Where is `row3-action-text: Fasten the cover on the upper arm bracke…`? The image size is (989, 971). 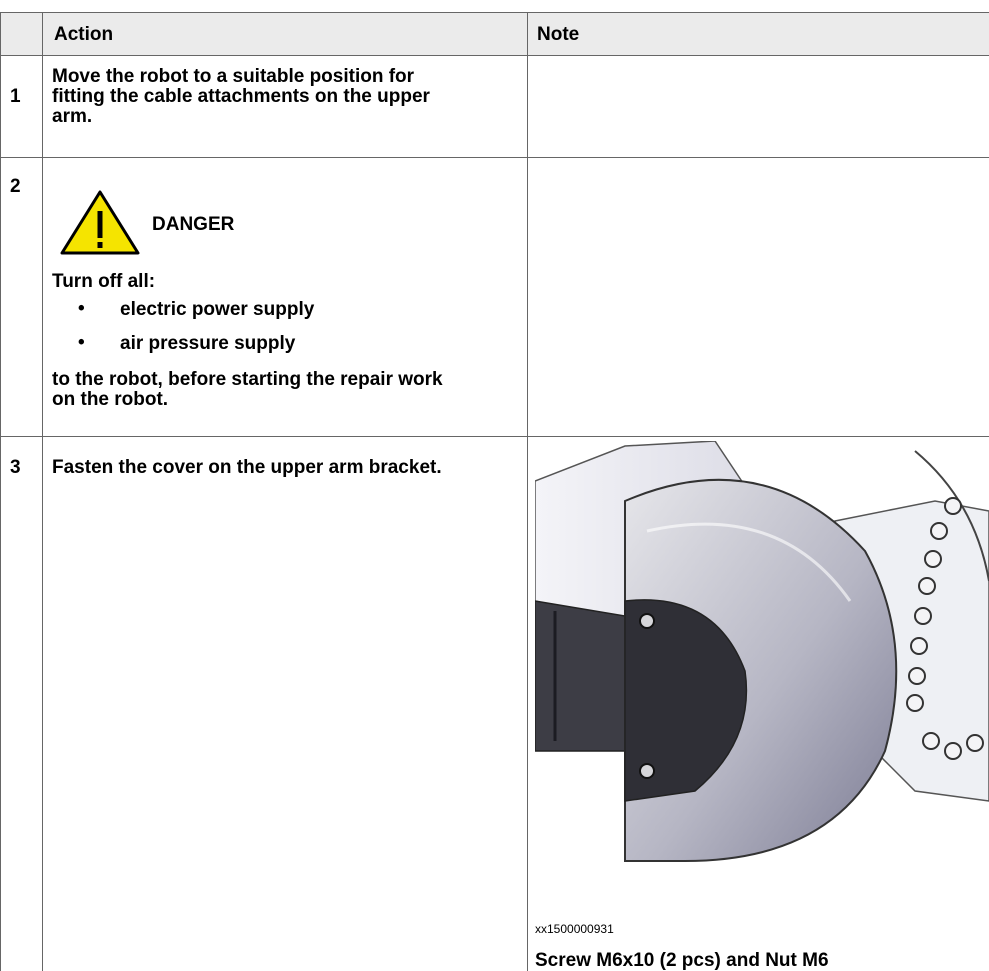 row3-action-text: Fasten the cover on the upper arm bracke… is located at coordinates (247, 467).